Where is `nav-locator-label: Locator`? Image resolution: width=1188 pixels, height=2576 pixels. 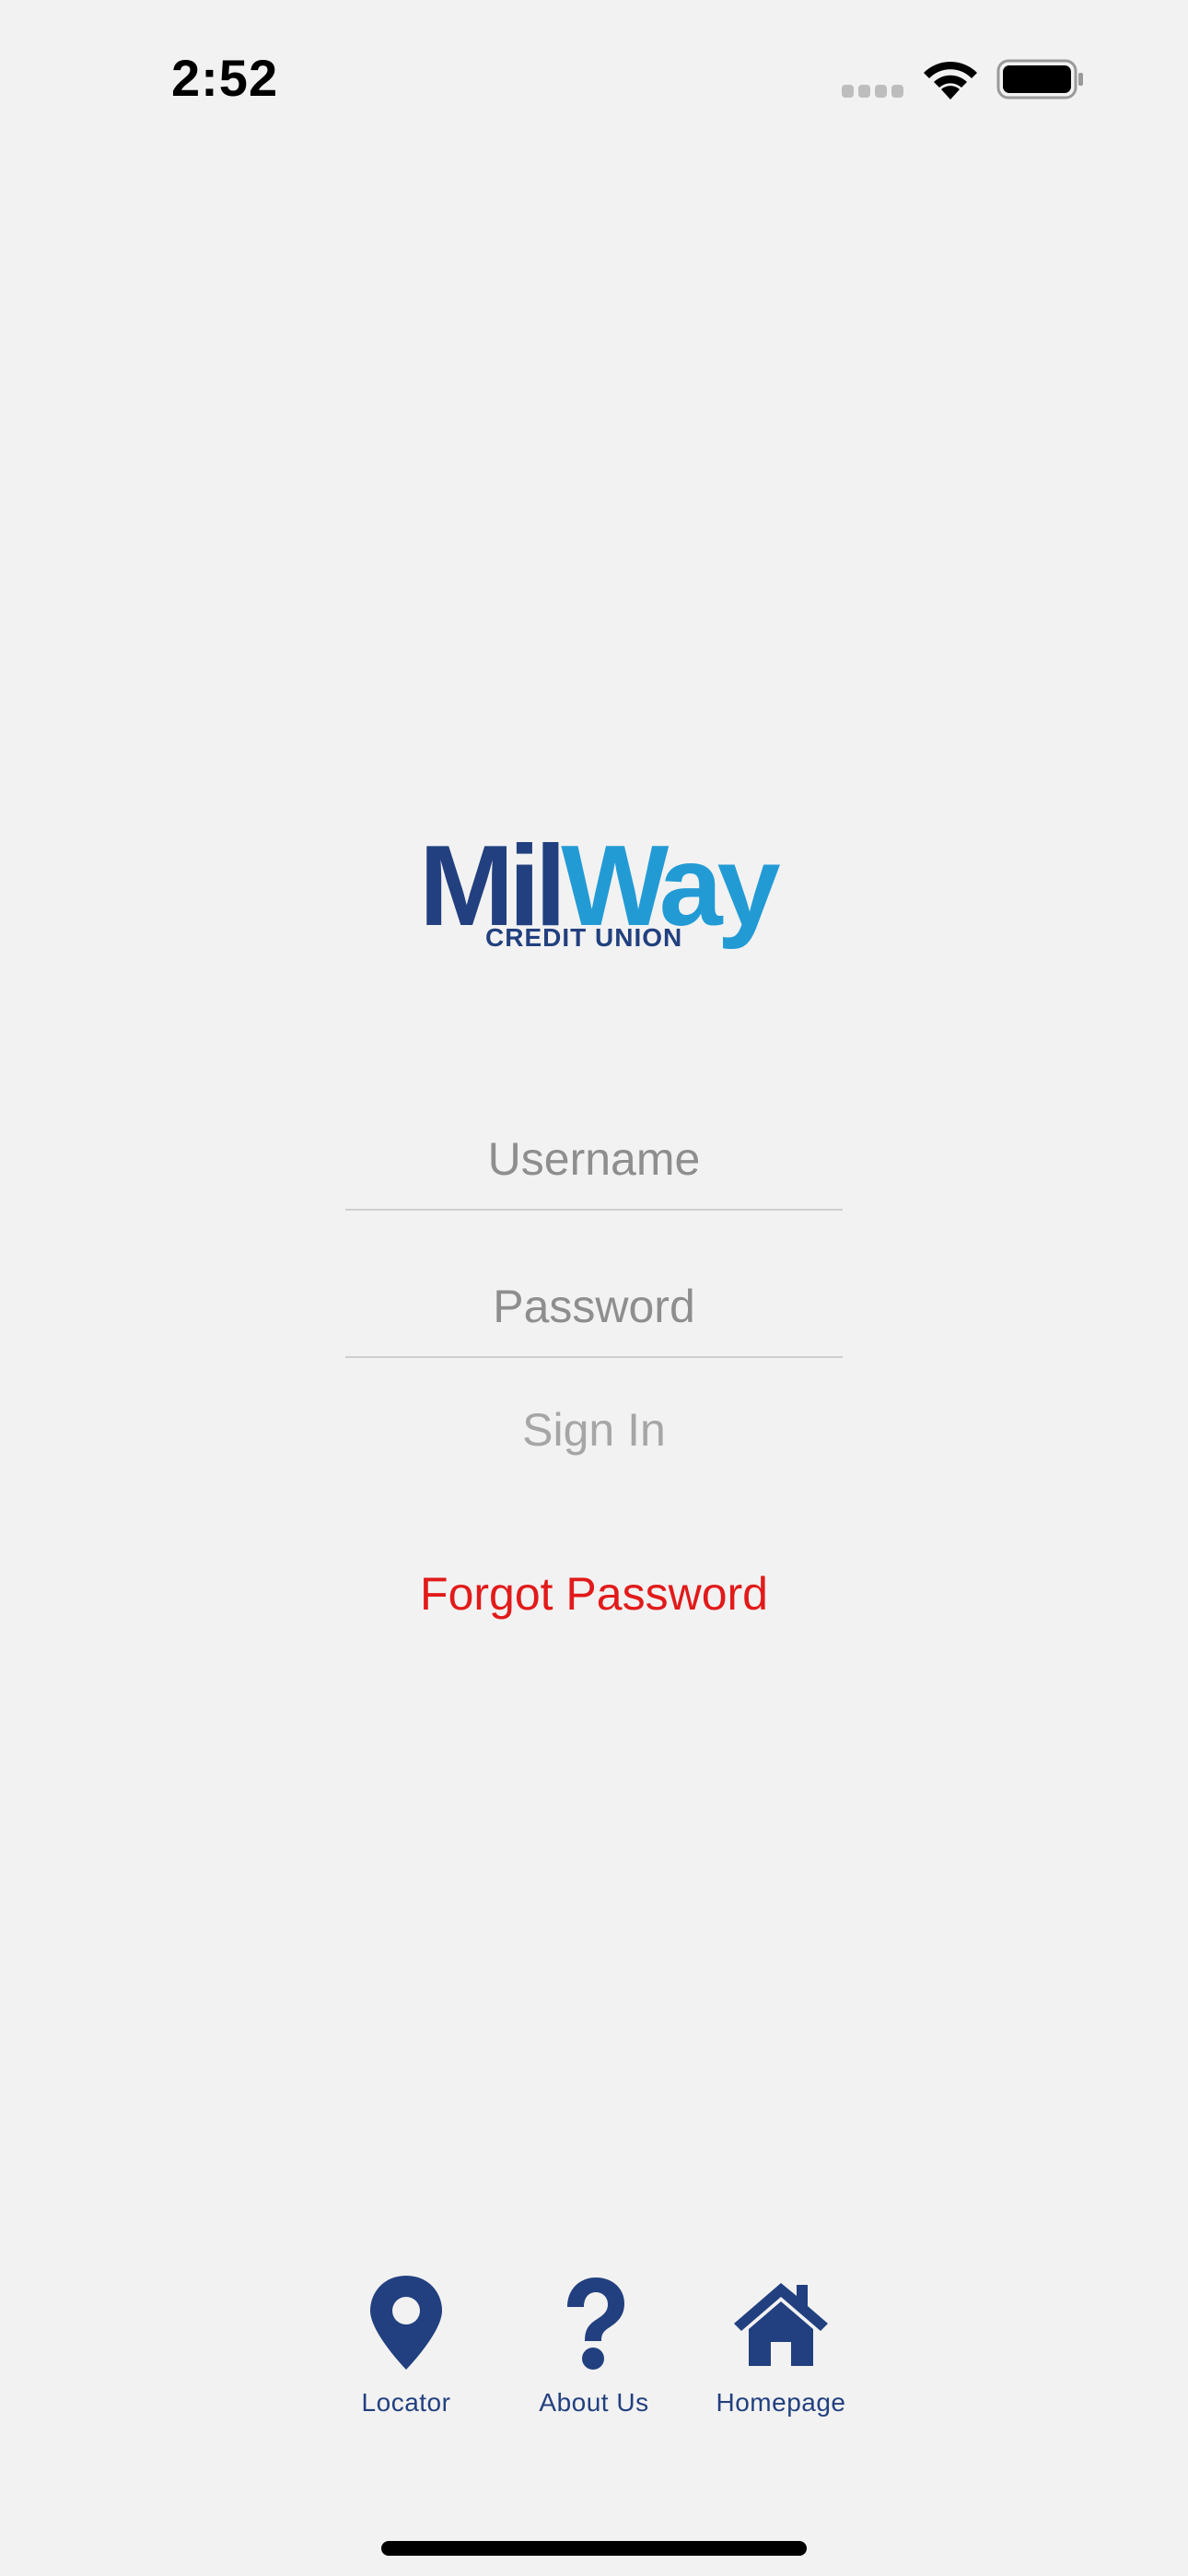
nav-locator-label: Locator is located at coordinates (406, 2402).